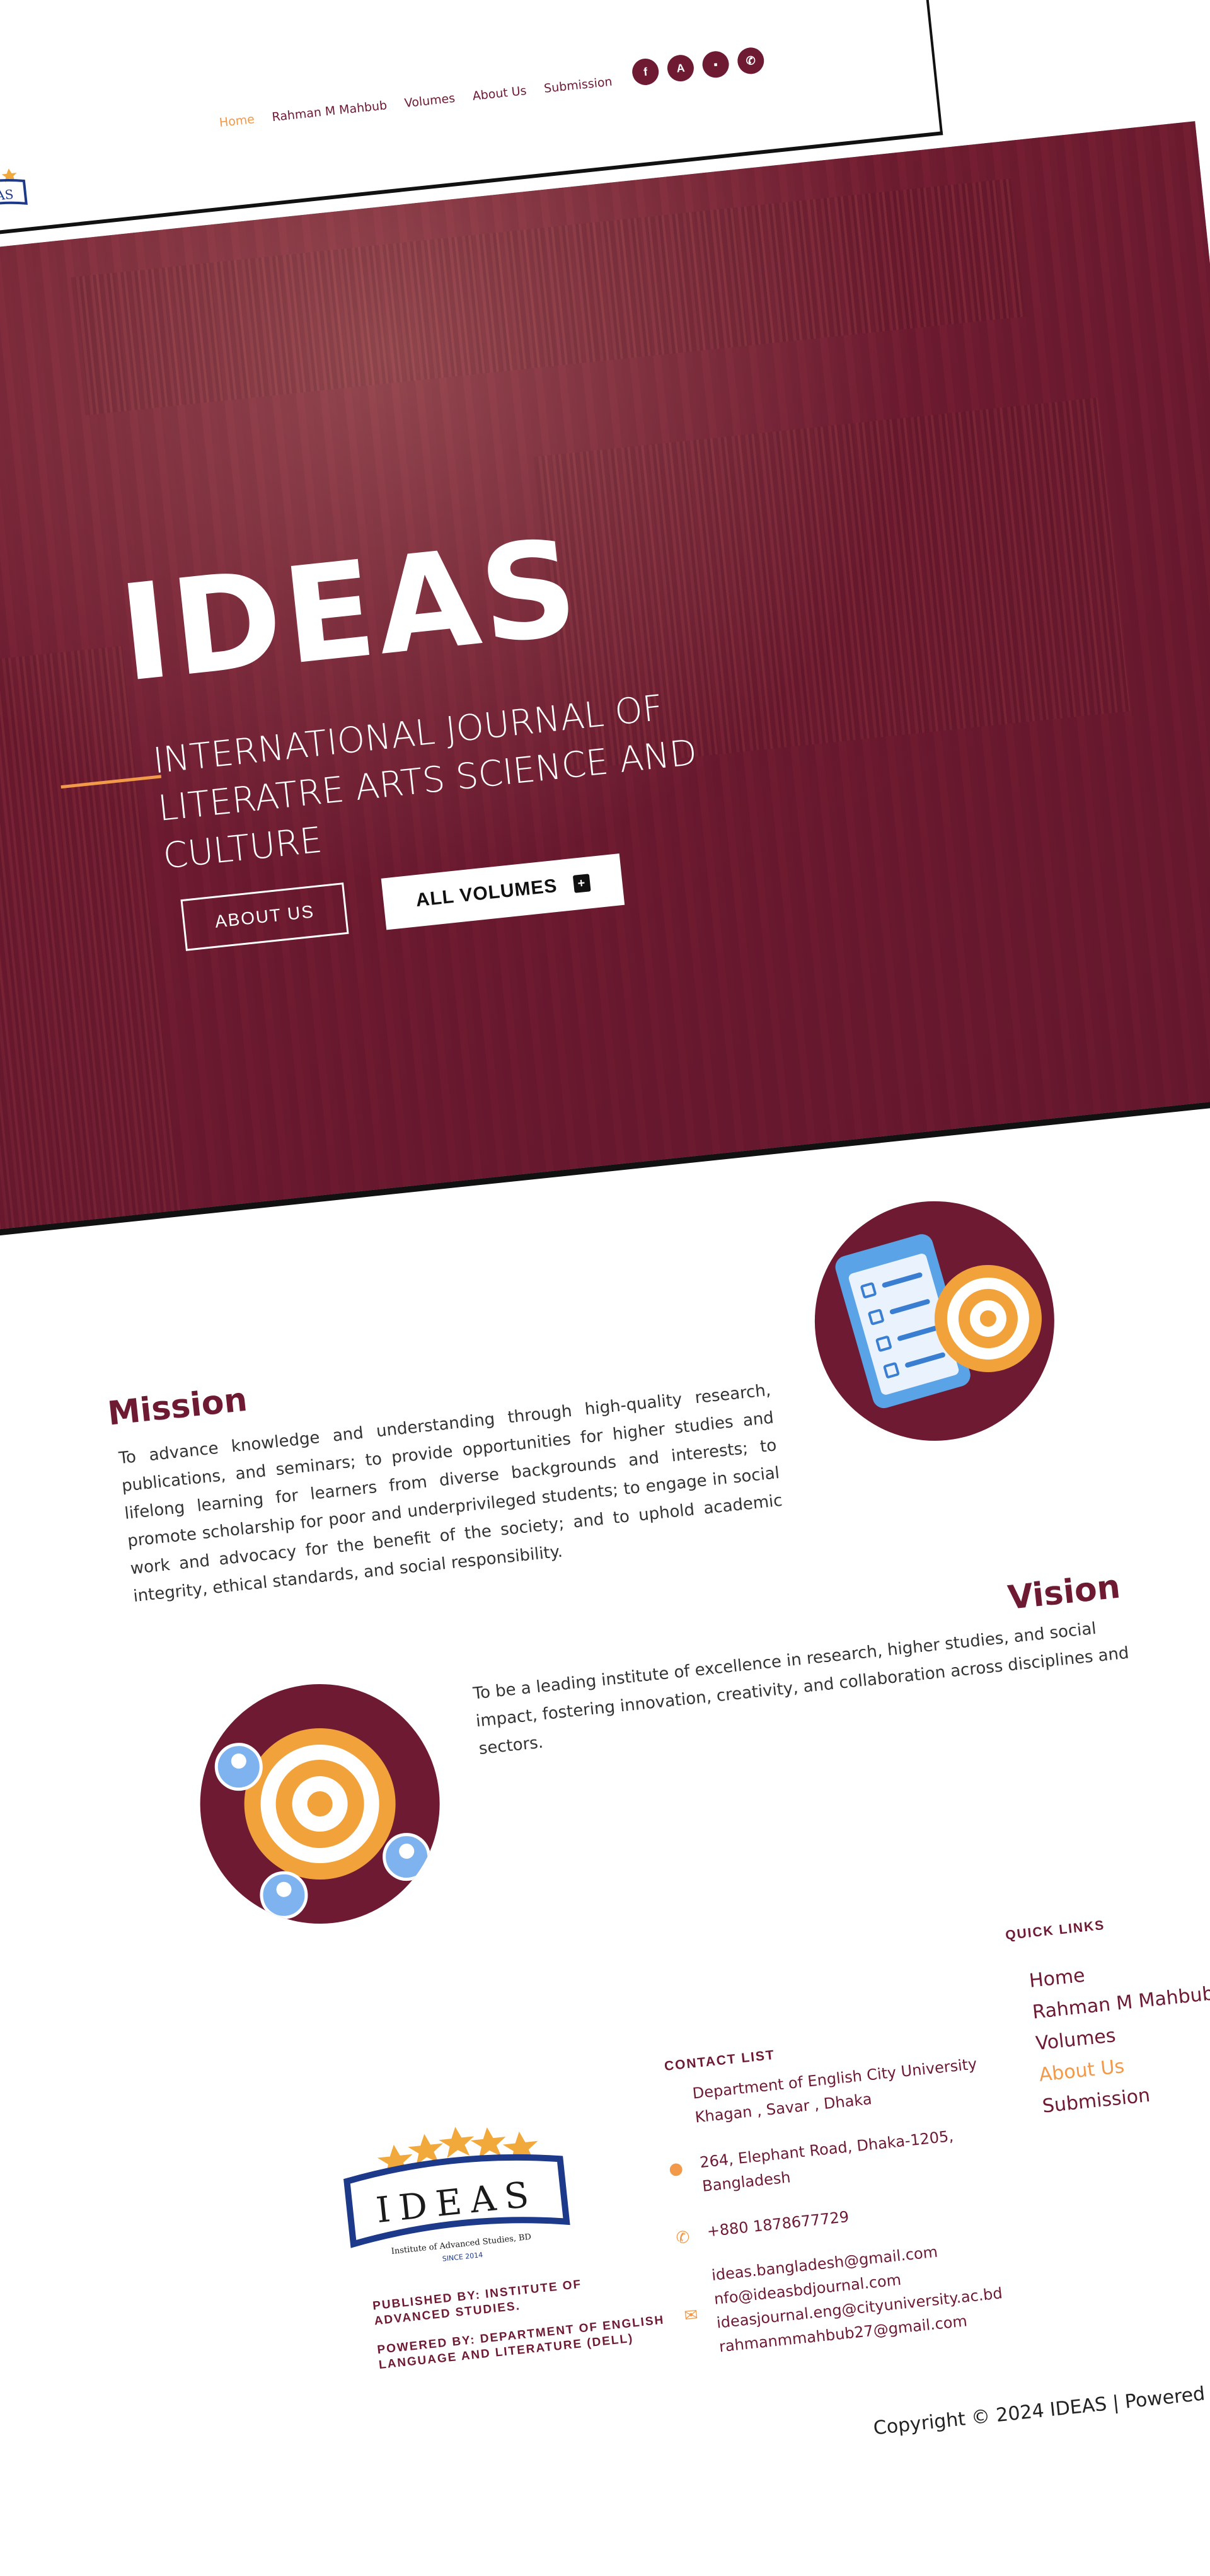 This screenshot has width=1210, height=2576. I want to click on nav-rahman-m-mahbub: Rahman M Mahbub, so click(330, 111).